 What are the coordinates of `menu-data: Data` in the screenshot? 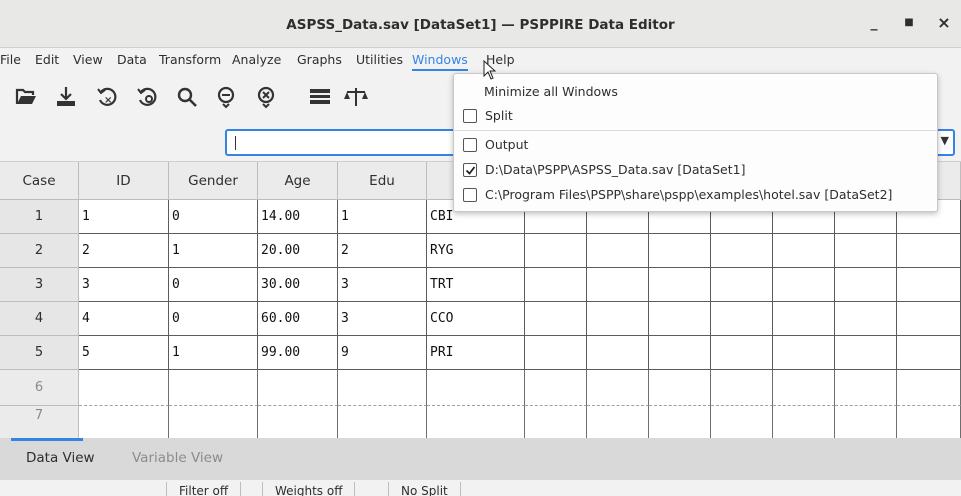 It's located at (132, 59).